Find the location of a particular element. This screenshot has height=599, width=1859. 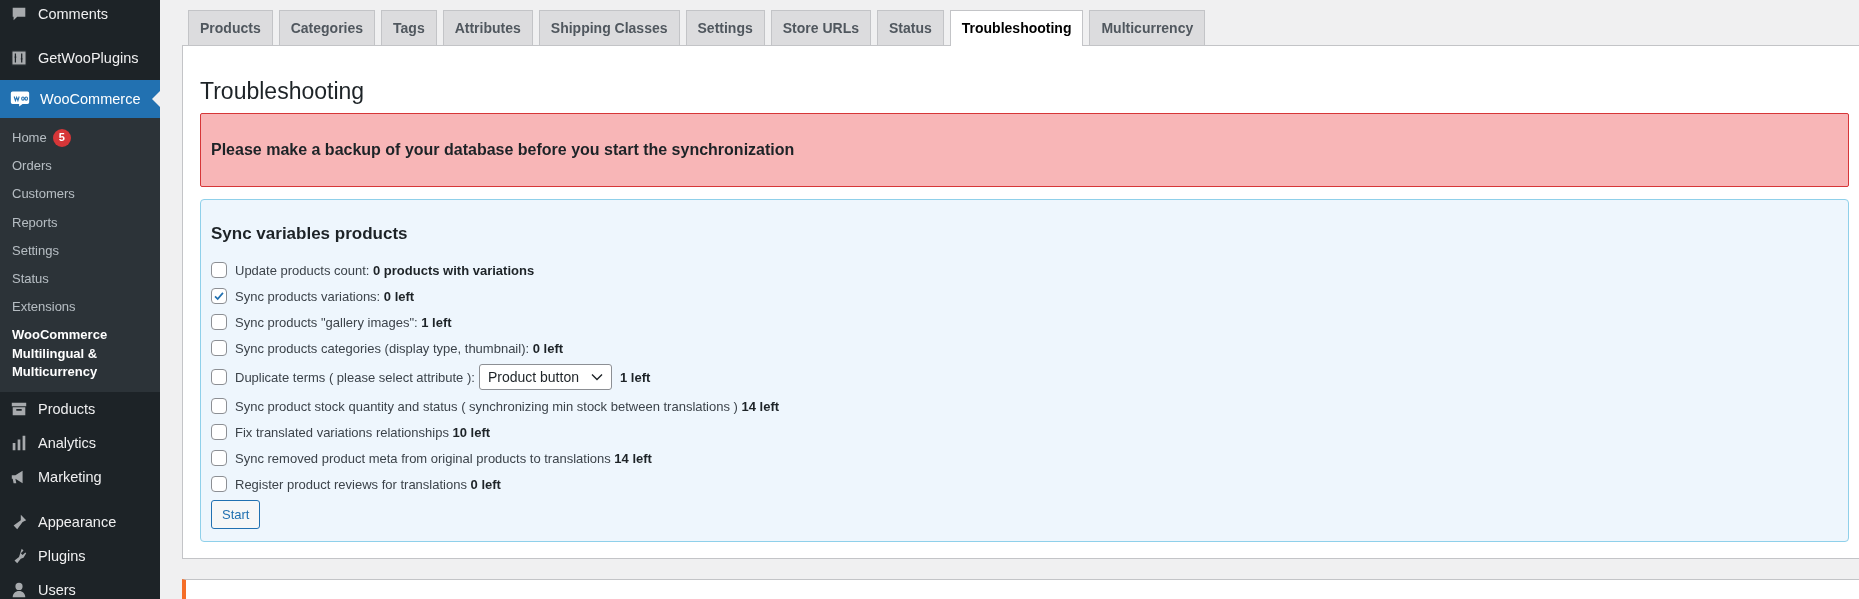

submenu-item: Orders is located at coordinates (80, 166).